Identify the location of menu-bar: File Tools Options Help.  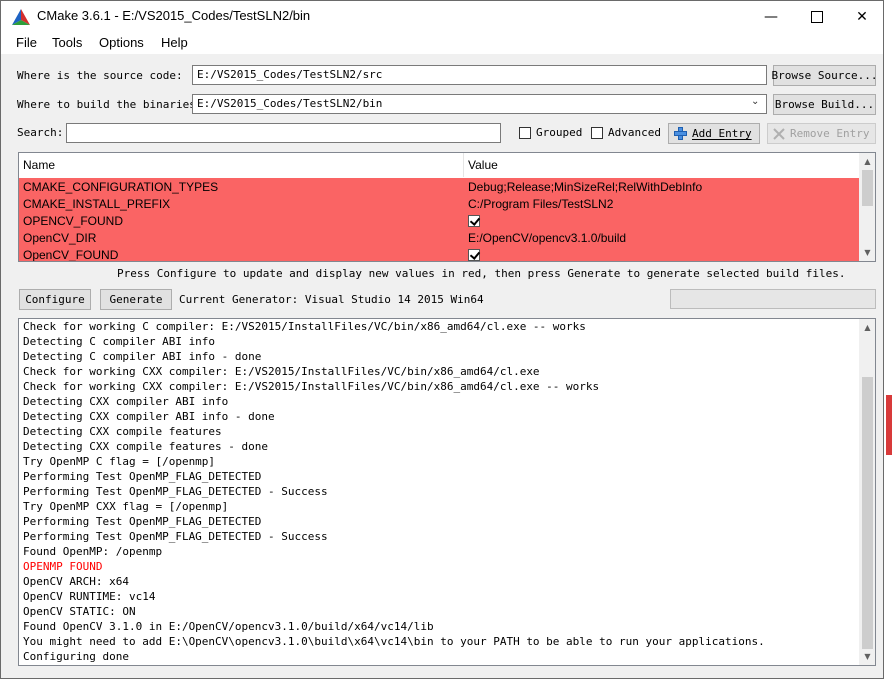
(442, 43).